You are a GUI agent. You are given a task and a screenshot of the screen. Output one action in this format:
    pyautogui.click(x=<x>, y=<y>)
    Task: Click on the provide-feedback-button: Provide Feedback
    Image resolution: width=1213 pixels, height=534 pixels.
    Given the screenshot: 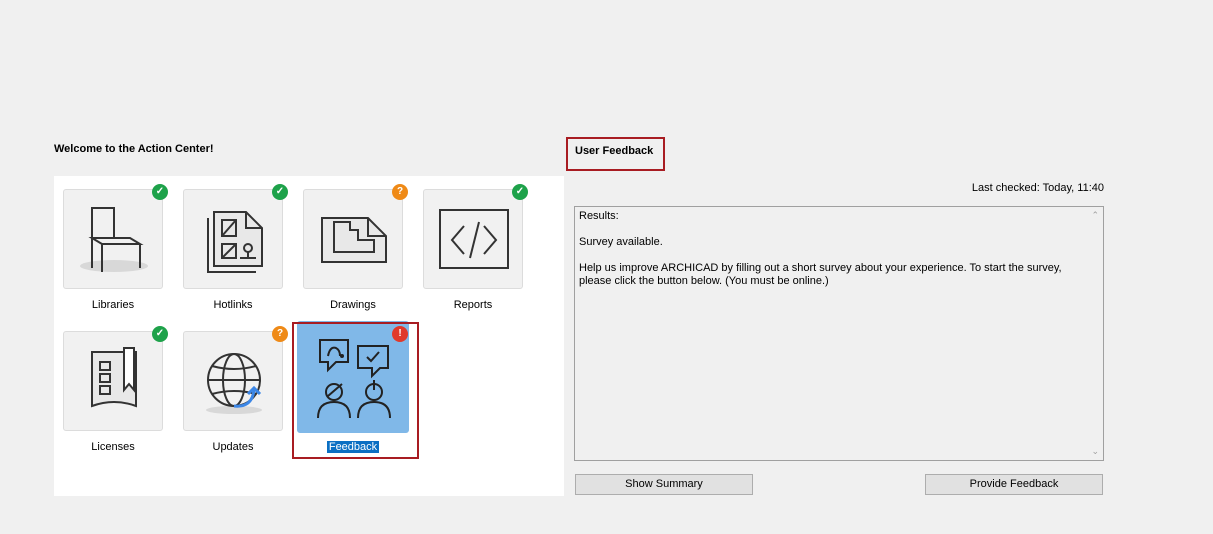 What is the action you would take?
    pyautogui.click(x=1014, y=484)
    